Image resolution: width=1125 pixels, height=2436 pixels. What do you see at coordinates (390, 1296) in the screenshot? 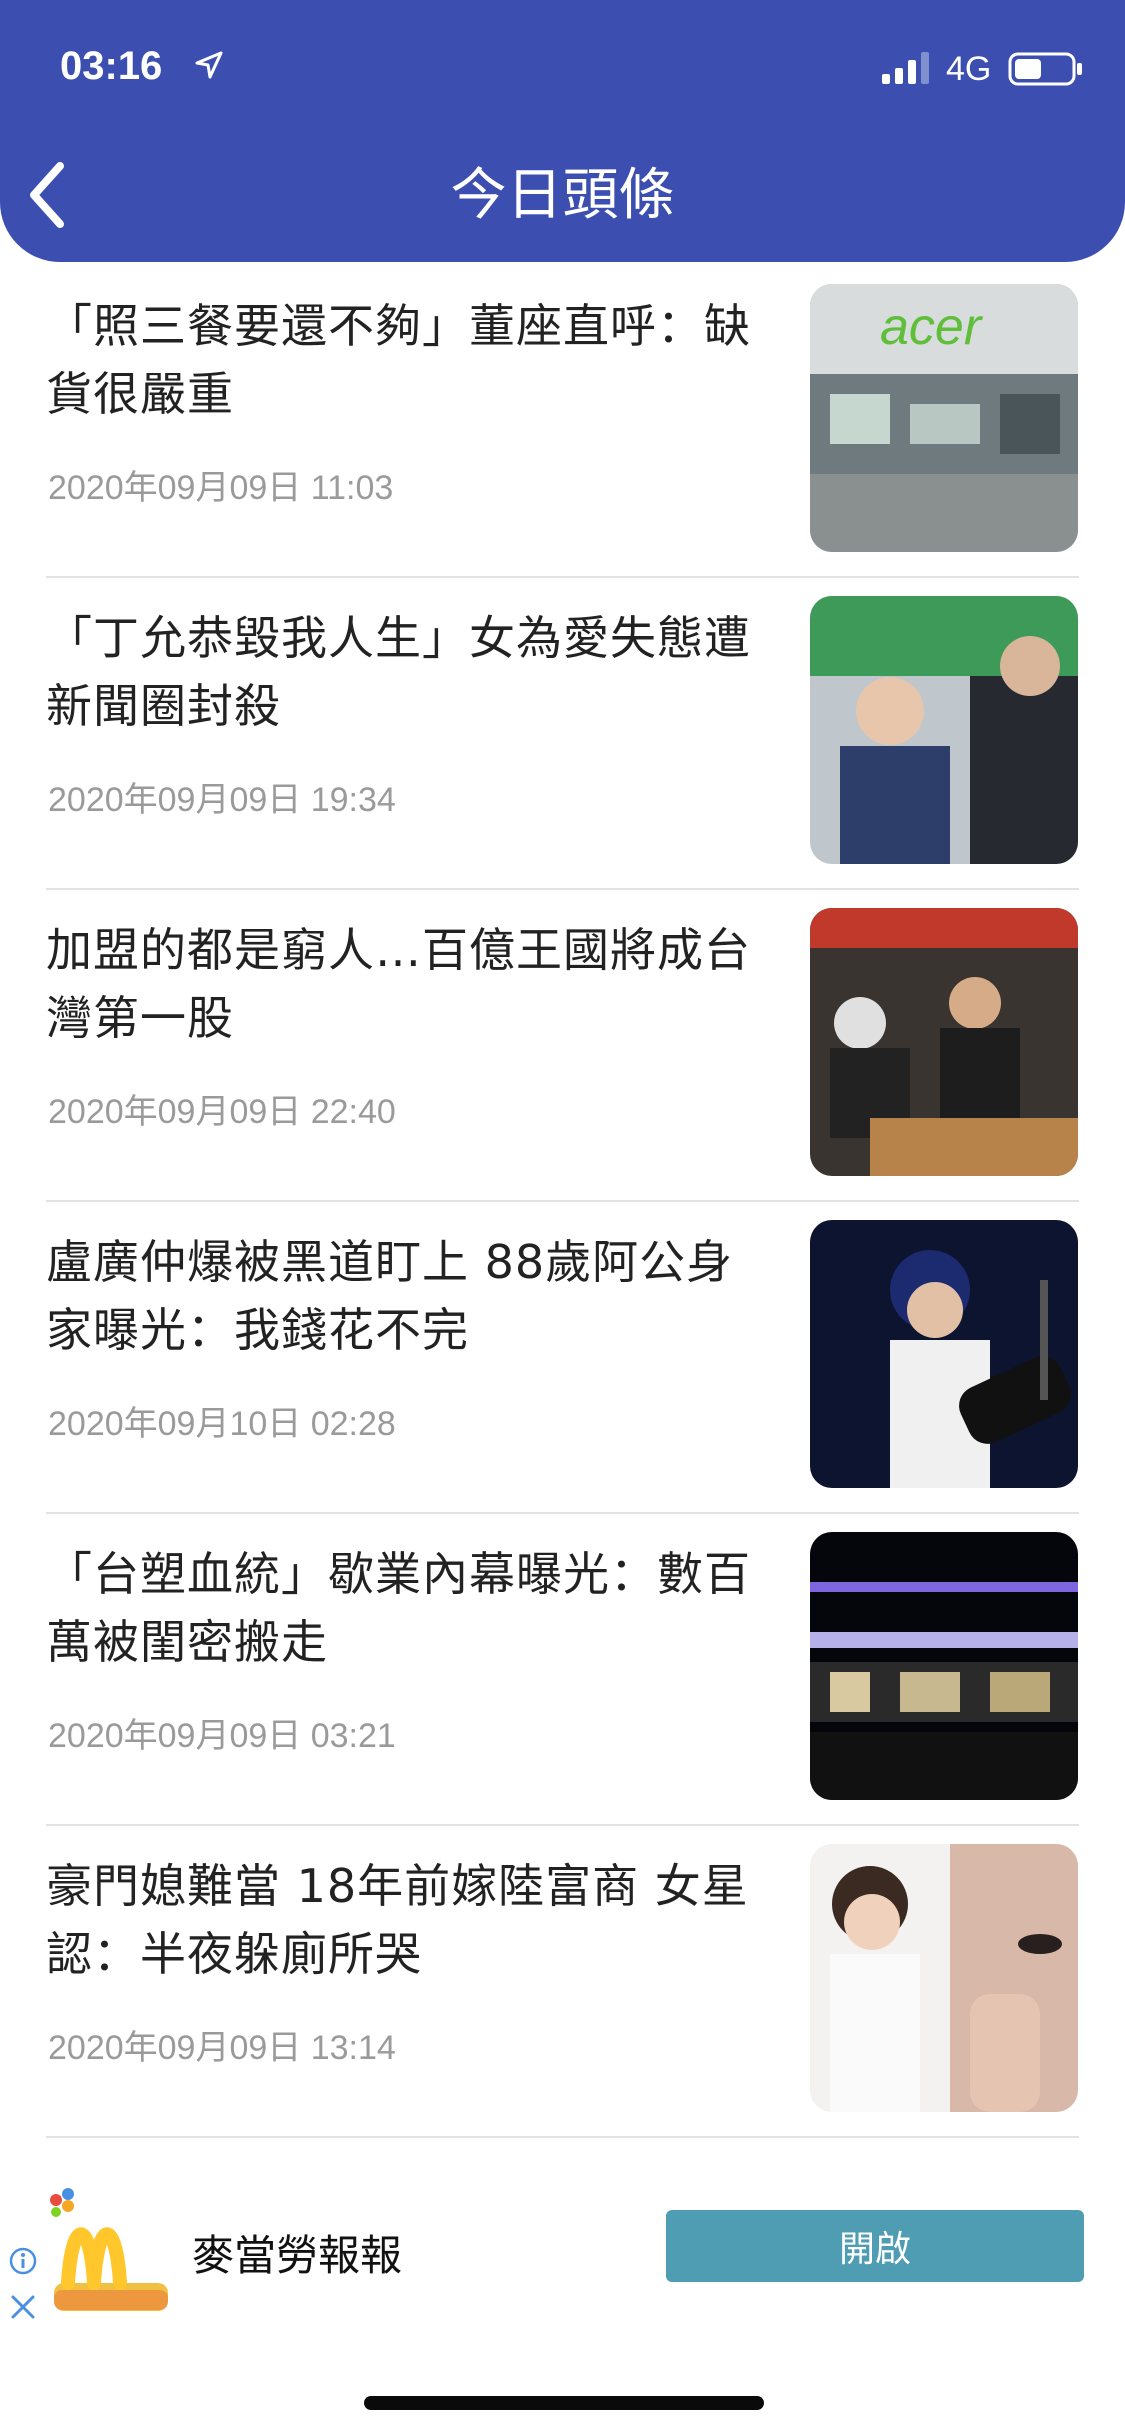
I see `news-title: 盧廣仲爆被黑道盯上 88歲阿公身家曝光：我錢花不完` at bounding box center [390, 1296].